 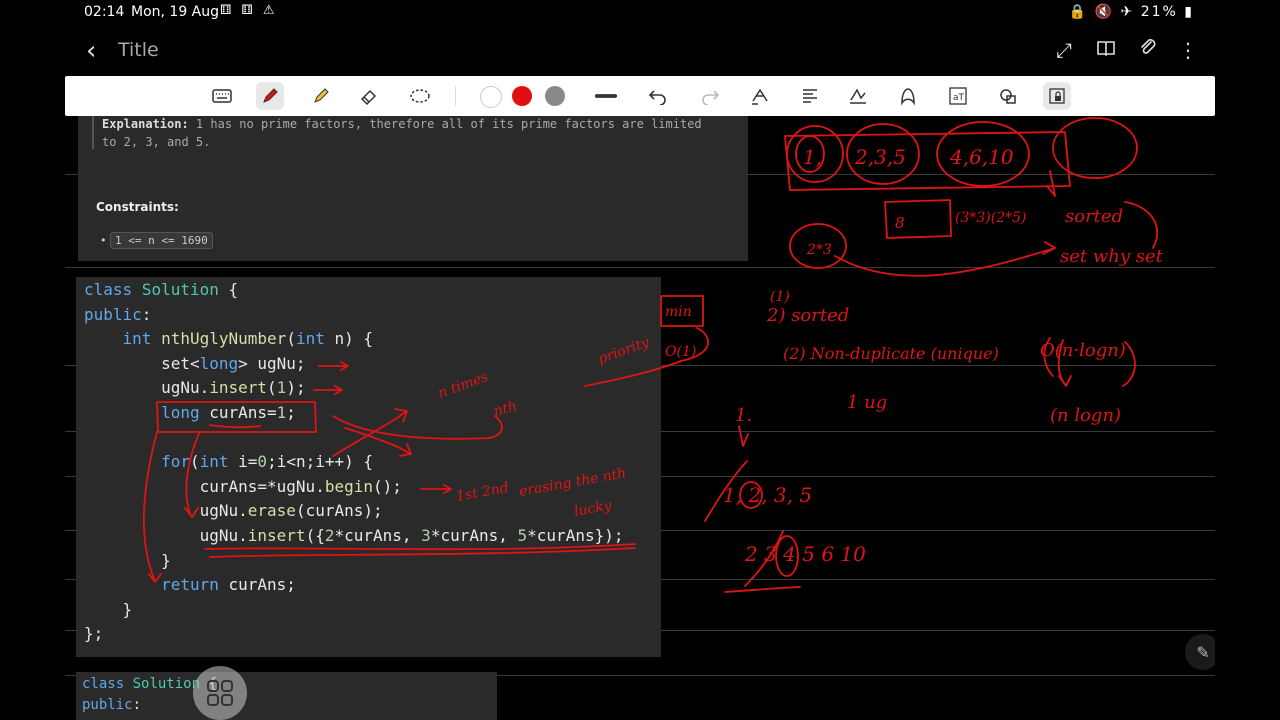 I want to click on lasso-pen-icon, so click(x=760, y=96).